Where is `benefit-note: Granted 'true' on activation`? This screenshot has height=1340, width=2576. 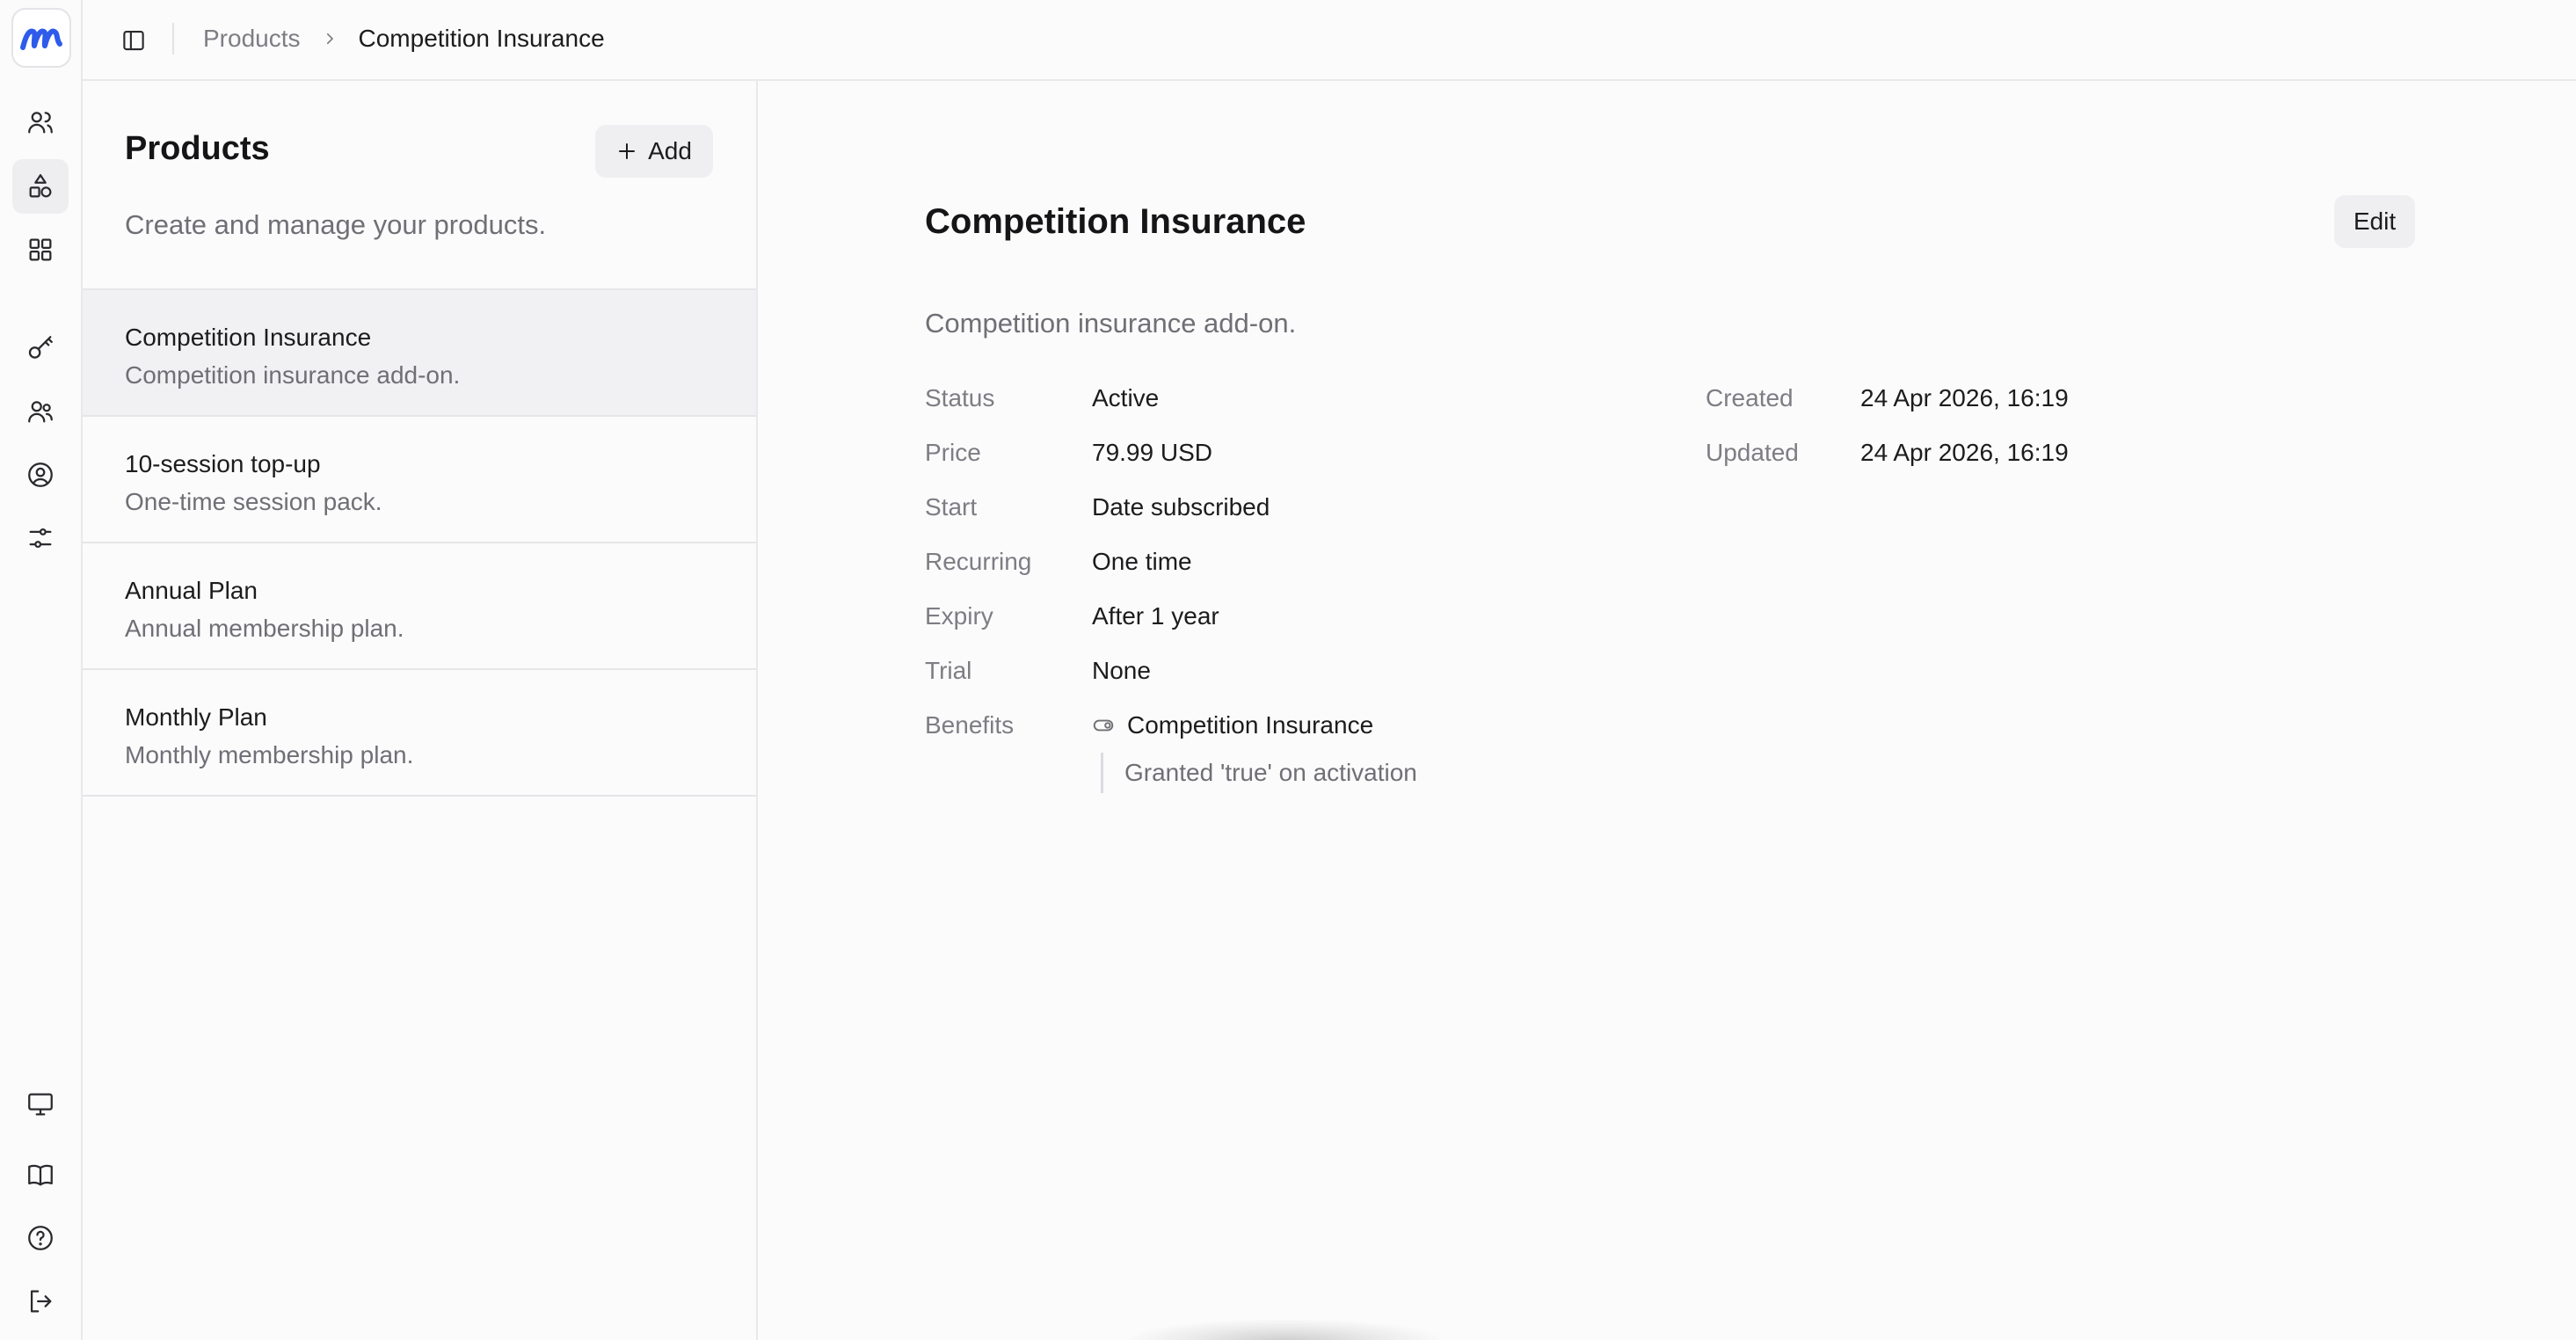
benefit-note: Granted 'true' on activation is located at coordinates (1259, 773).